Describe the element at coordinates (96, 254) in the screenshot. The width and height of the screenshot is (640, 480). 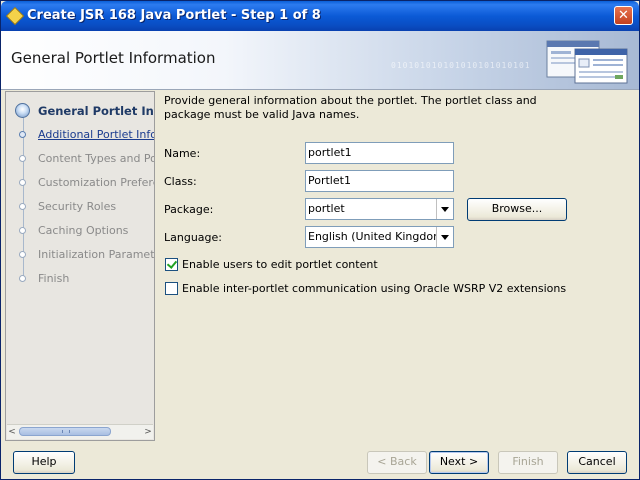
I see `nav-step-label: Initialization Parameters` at that location.